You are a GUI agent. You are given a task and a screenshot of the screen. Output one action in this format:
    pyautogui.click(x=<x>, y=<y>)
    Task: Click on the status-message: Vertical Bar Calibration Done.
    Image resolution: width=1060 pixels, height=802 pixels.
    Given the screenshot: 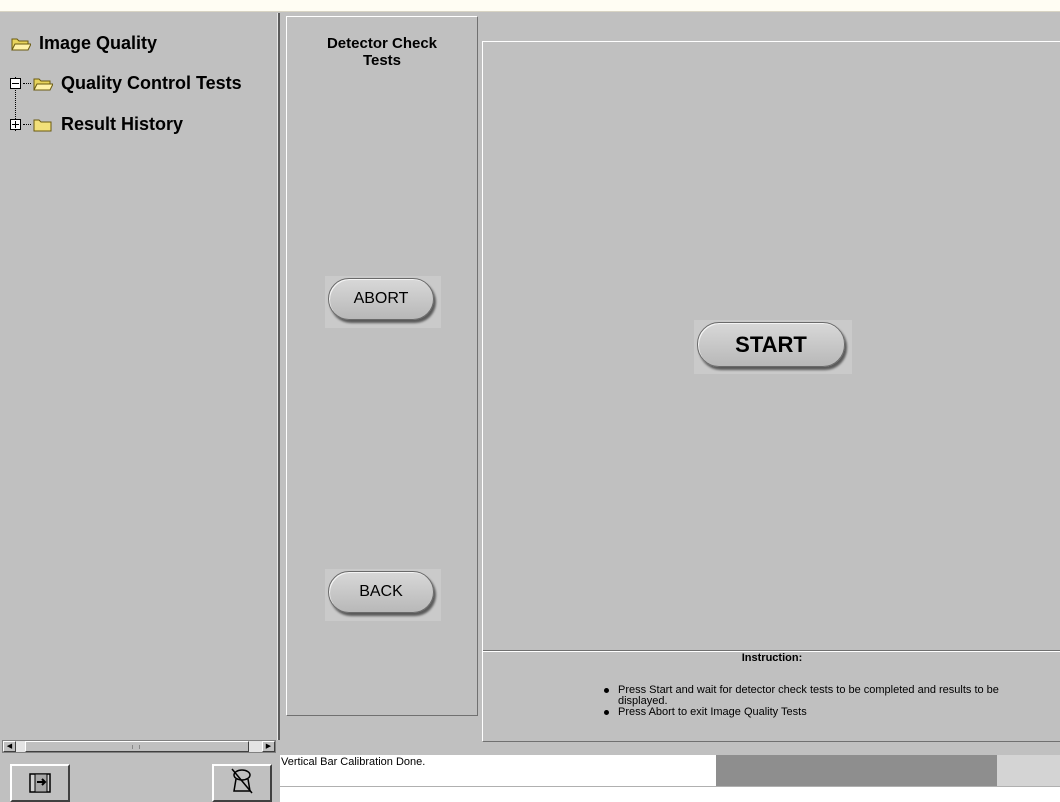 What is the action you would take?
    pyautogui.click(x=353, y=762)
    